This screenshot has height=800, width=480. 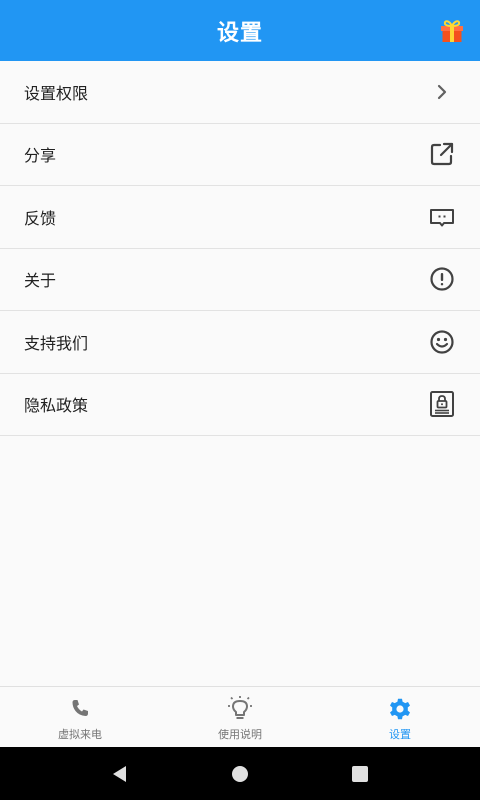 What do you see at coordinates (442, 404) in the screenshot?
I see `privacy-lock-icon` at bounding box center [442, 404].